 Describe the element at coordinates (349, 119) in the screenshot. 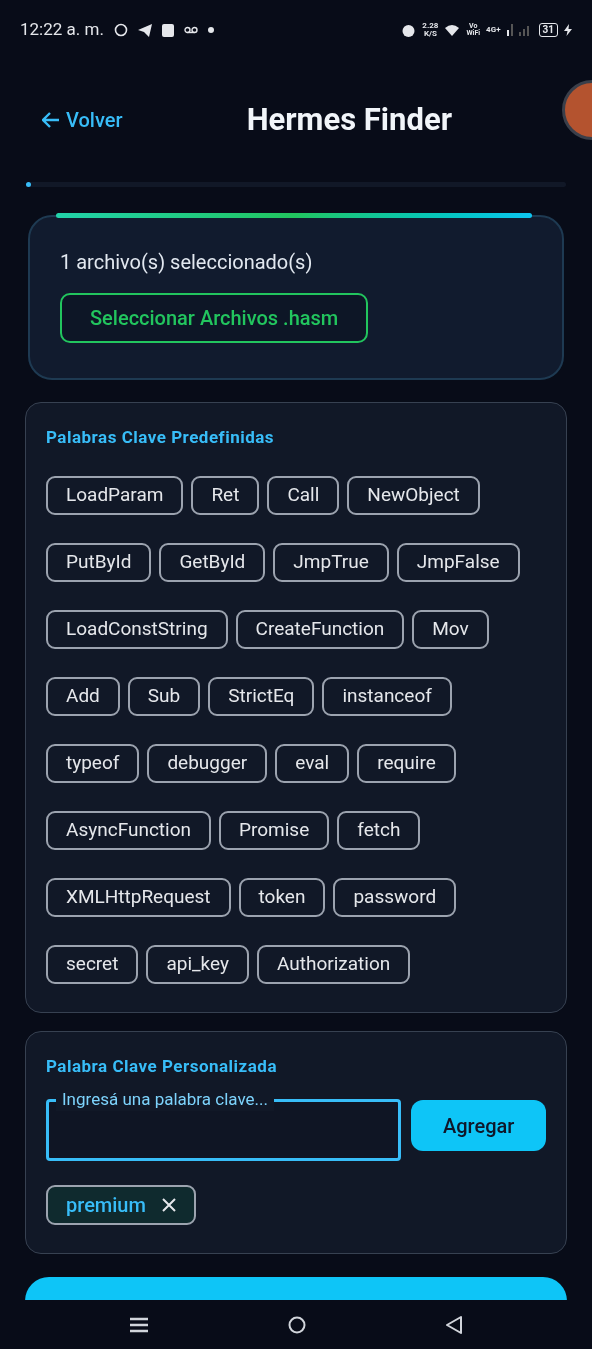

I see `page-title: Hermes Finder` at that location.